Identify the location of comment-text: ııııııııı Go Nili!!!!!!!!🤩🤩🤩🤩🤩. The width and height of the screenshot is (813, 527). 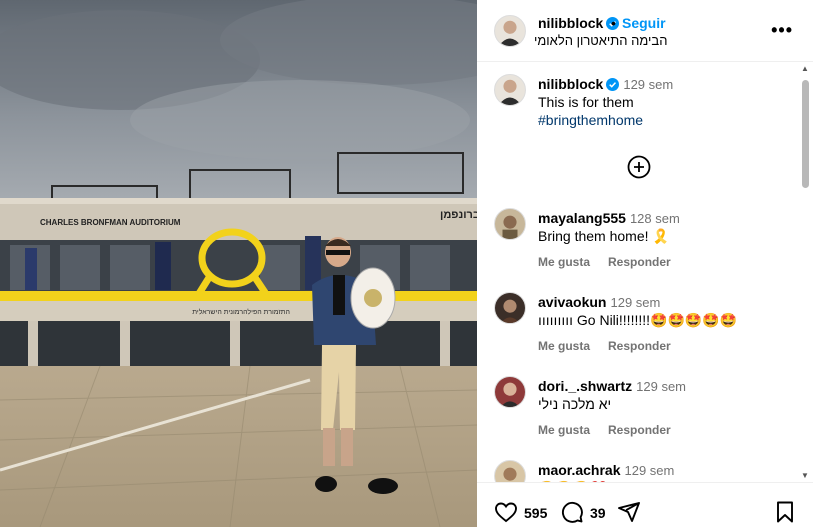
(638, 320).